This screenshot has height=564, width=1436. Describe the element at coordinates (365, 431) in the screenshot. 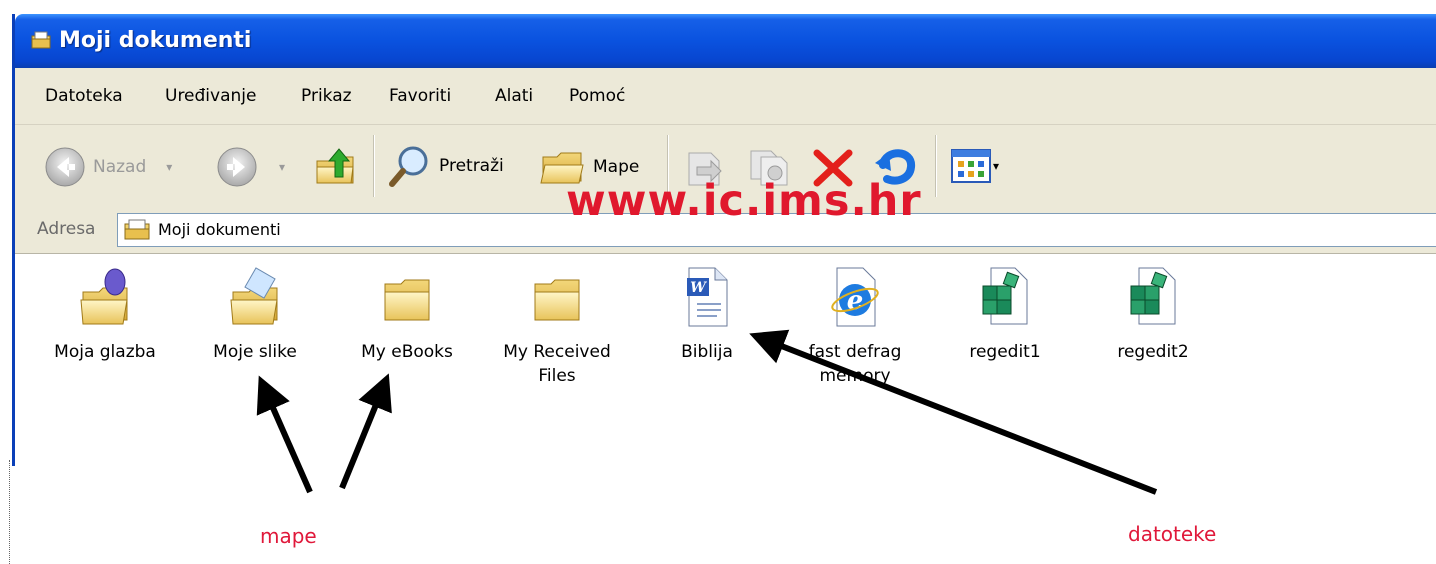

I see `arrow-to-my-ebooks` at that location.